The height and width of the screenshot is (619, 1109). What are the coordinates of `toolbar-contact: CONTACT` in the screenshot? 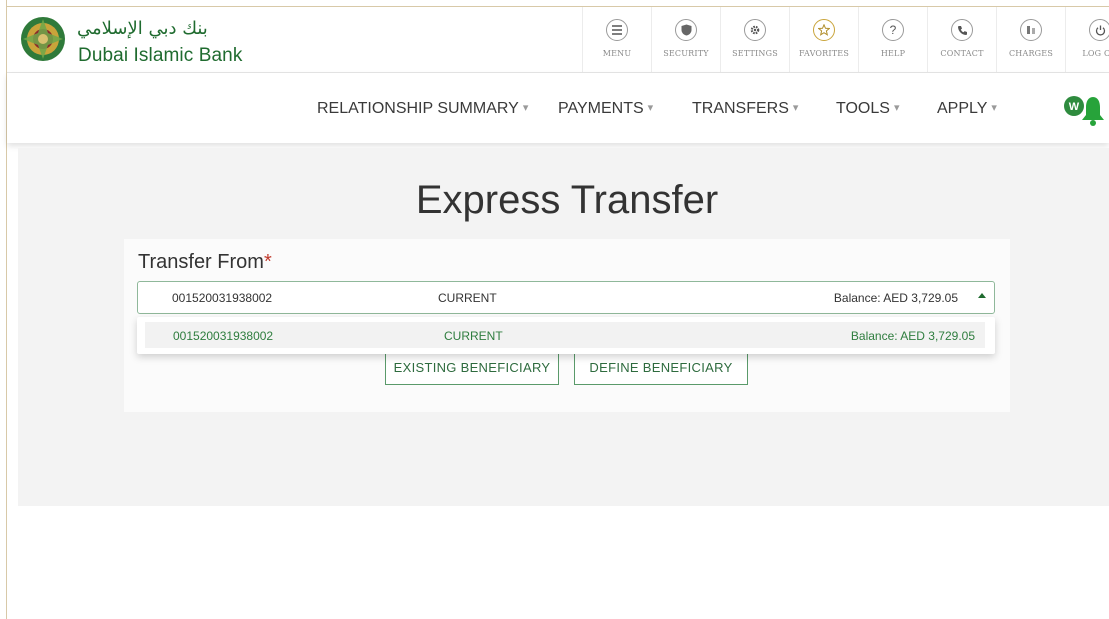 It's located at (961, 39).